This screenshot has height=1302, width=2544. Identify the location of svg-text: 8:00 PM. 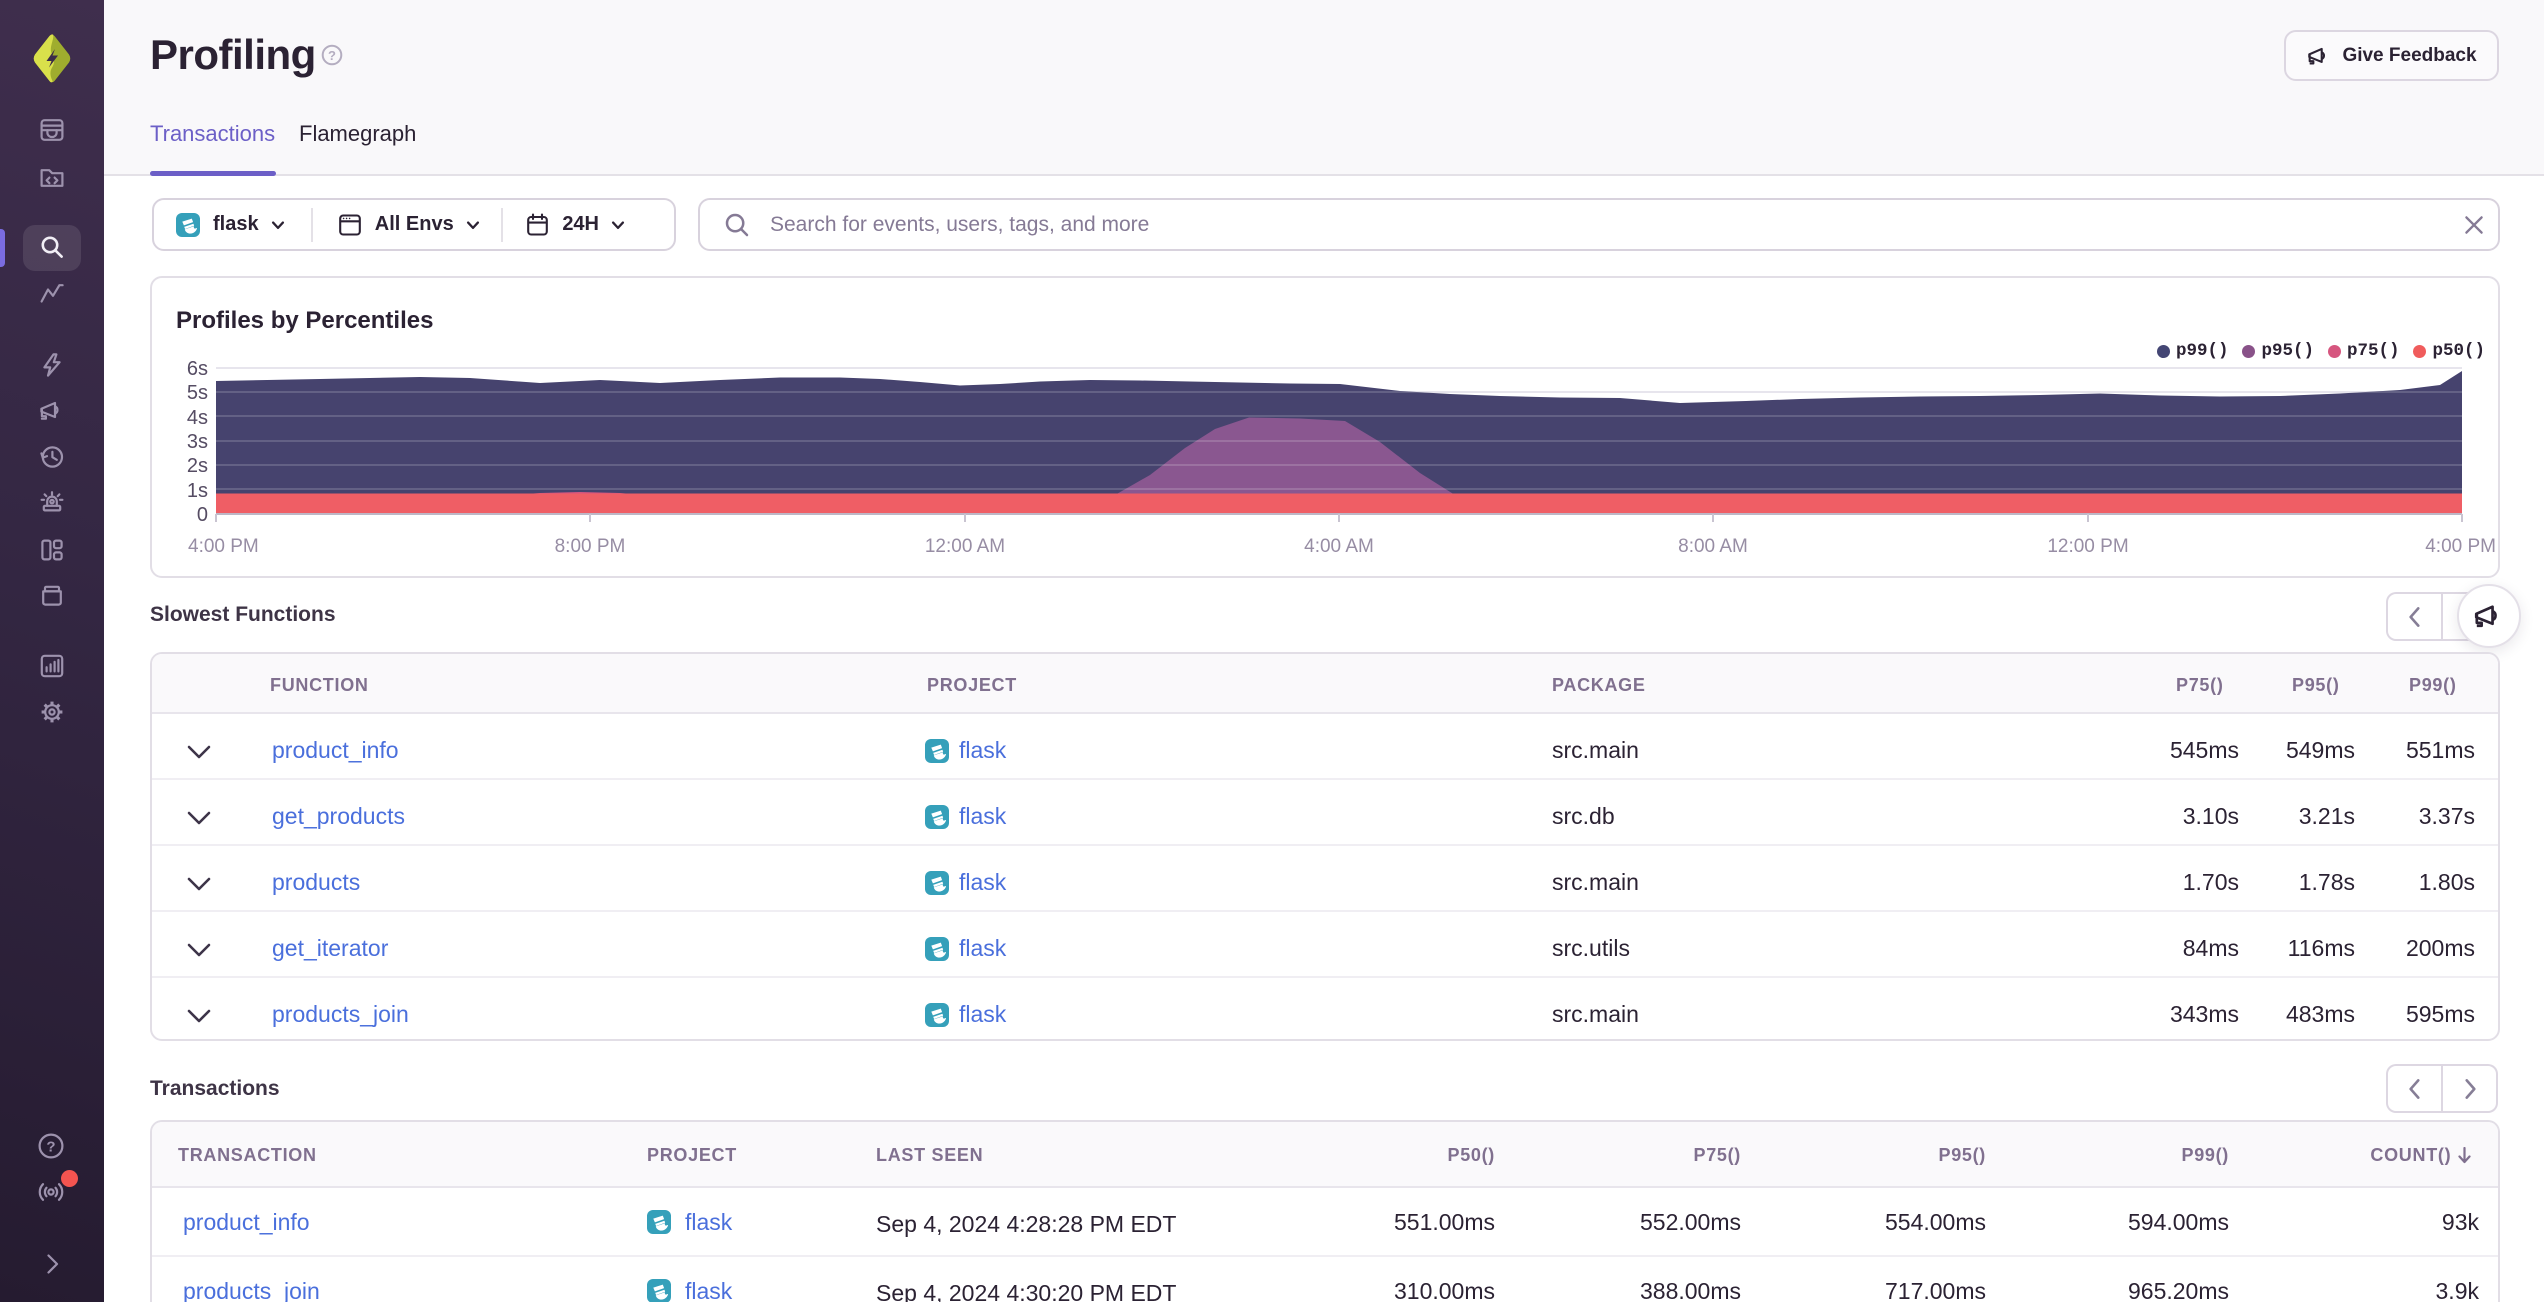
(590, 546).